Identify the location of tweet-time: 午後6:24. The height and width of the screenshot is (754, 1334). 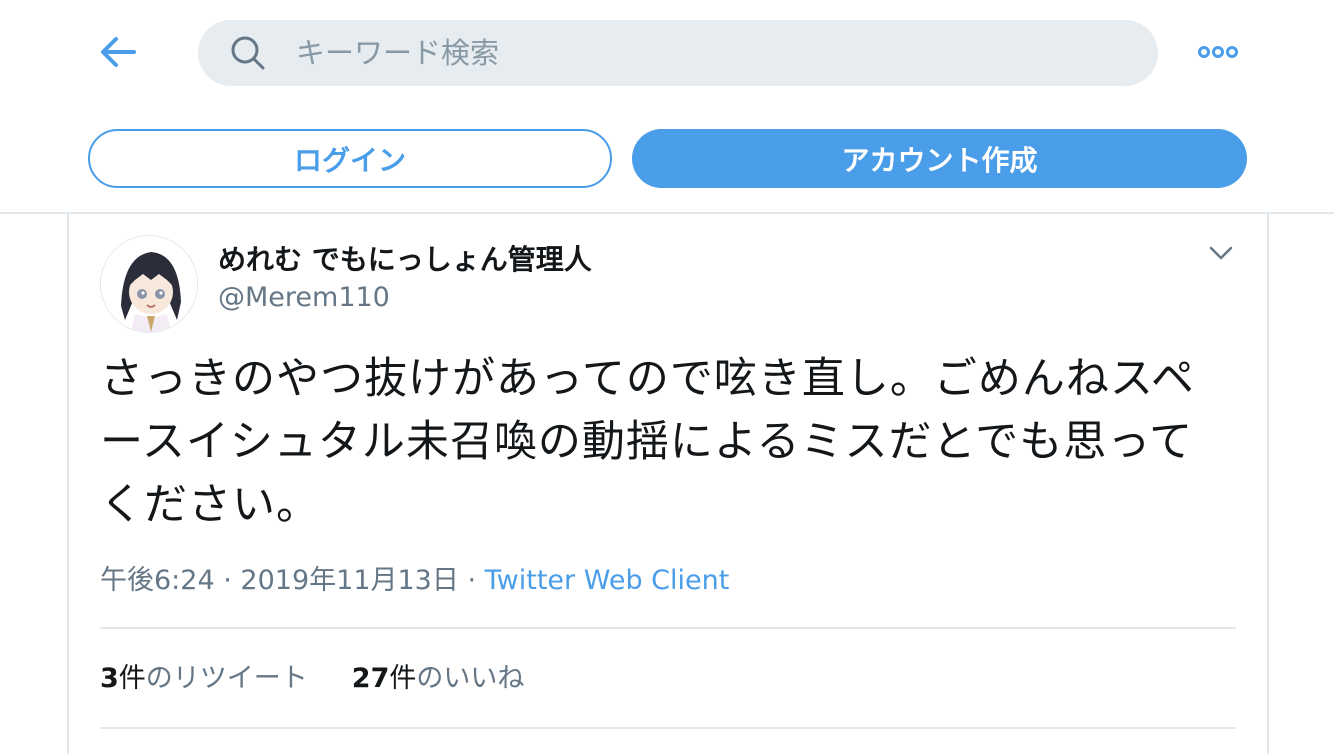
(157, 580).